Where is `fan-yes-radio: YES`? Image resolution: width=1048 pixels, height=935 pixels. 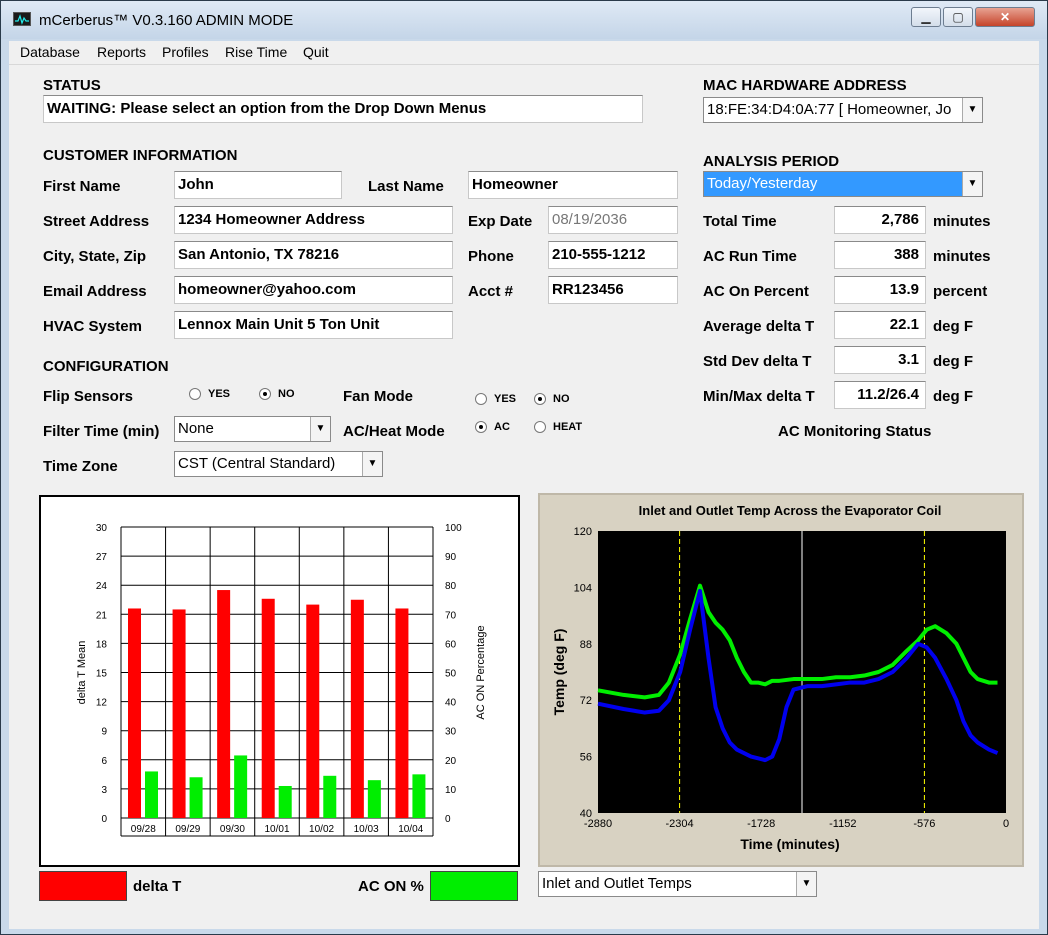
fan-yes-radio: YES is located at coordinates (495, 399).